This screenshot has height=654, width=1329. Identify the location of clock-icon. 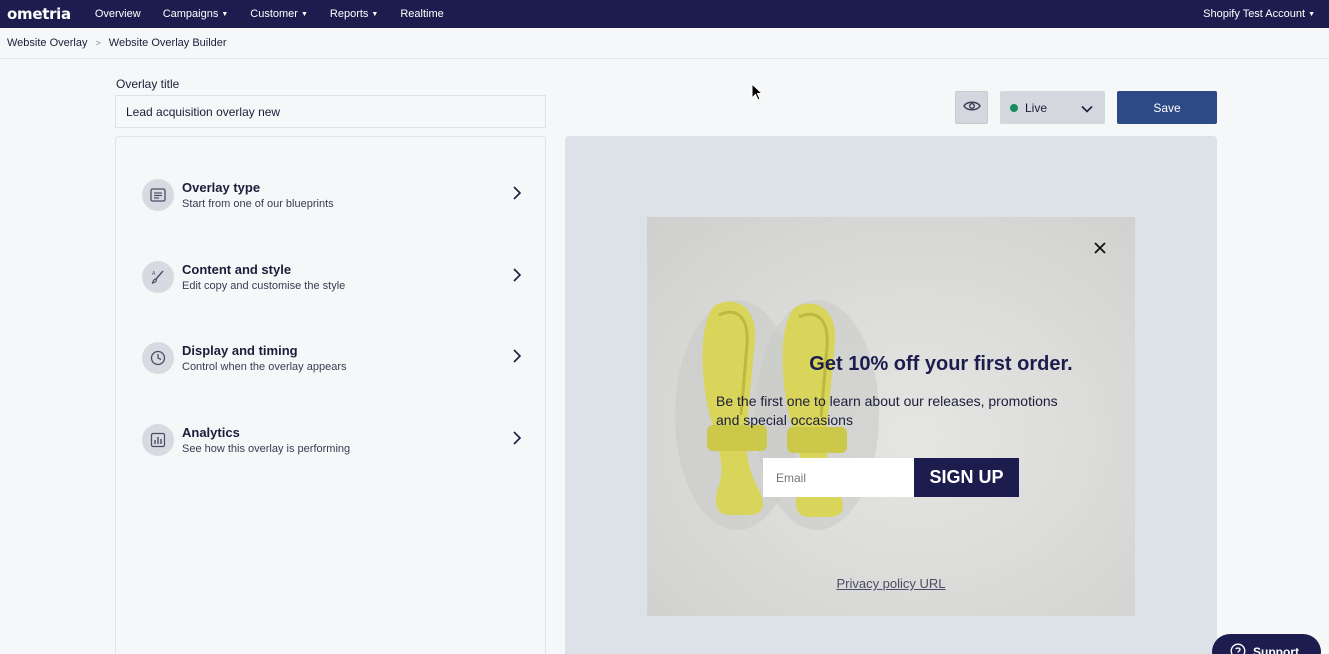
(158, 358).